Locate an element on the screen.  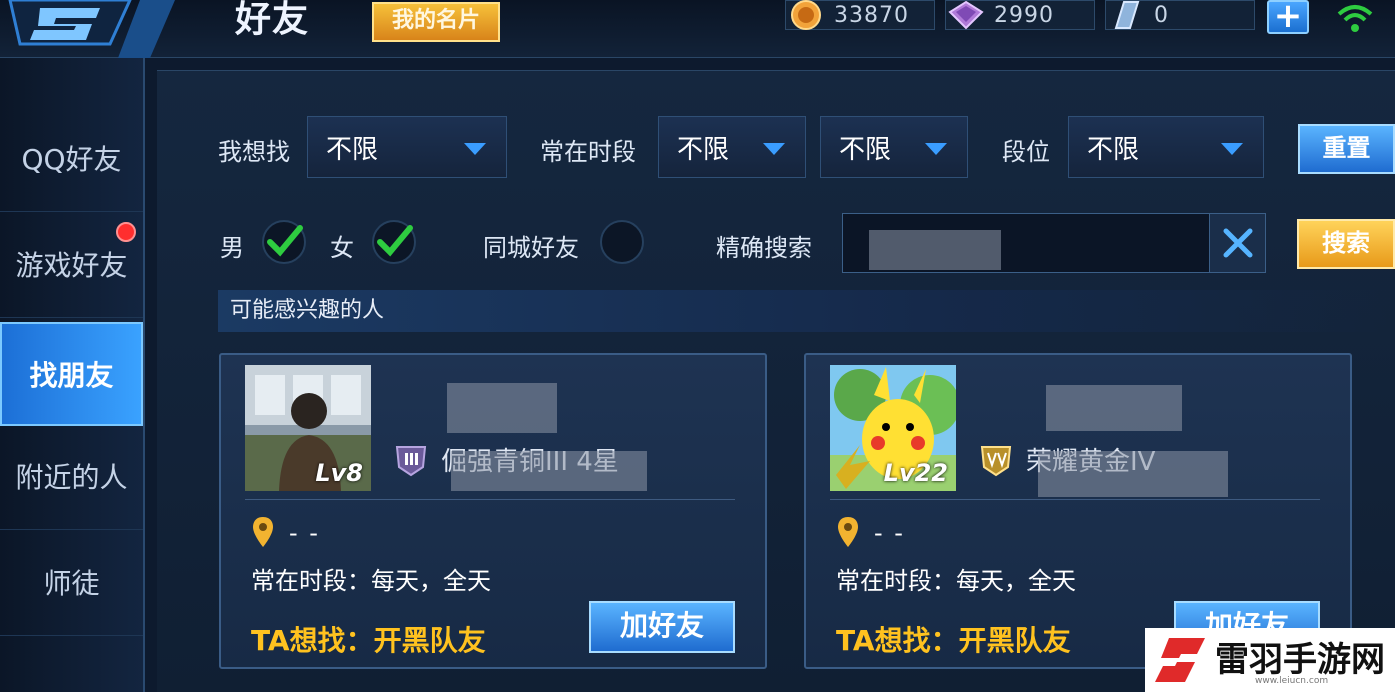
clear-search-button is located at coordinates (1237, 243).